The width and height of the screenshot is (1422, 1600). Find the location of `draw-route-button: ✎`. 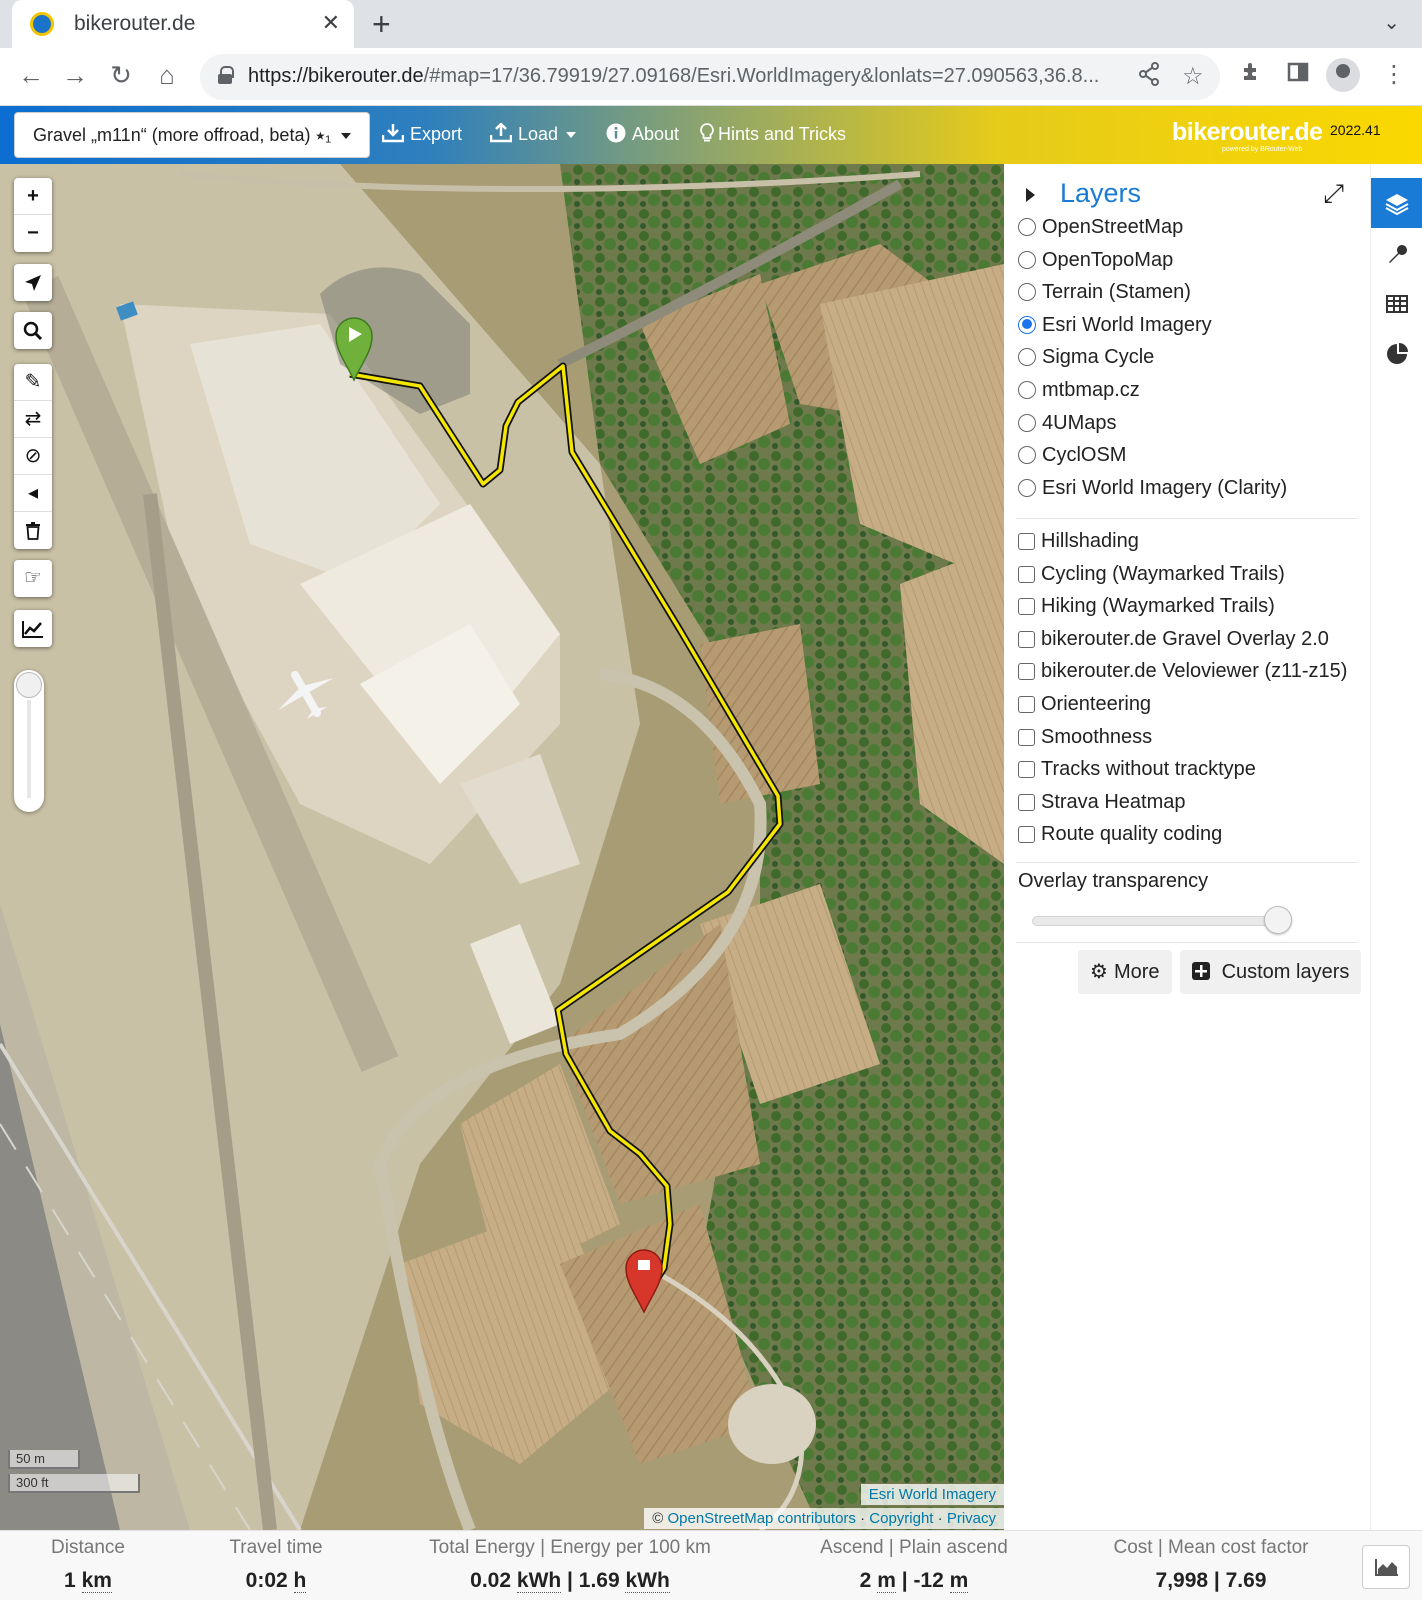

draw-route-button: ✎ is located at coordinates (33, 382).